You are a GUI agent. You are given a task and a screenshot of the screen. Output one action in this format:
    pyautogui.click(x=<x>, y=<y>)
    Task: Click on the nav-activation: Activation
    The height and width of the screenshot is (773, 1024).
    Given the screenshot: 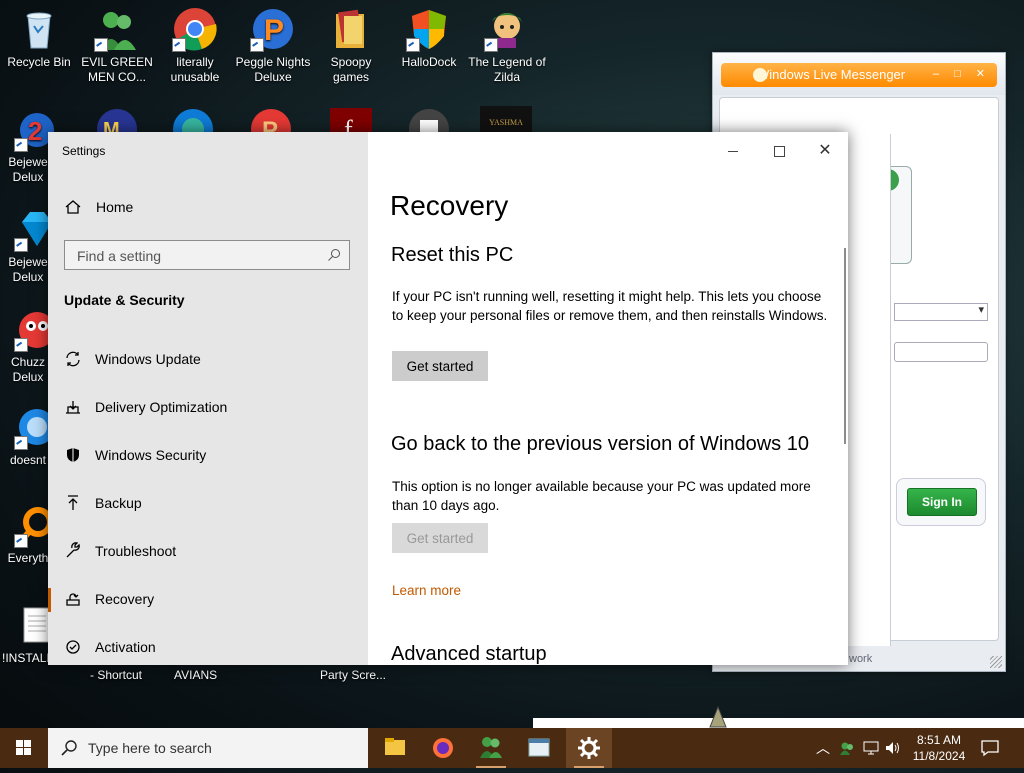 What is the action you would take?
    pyautogui.click(x=208, y=645)
    